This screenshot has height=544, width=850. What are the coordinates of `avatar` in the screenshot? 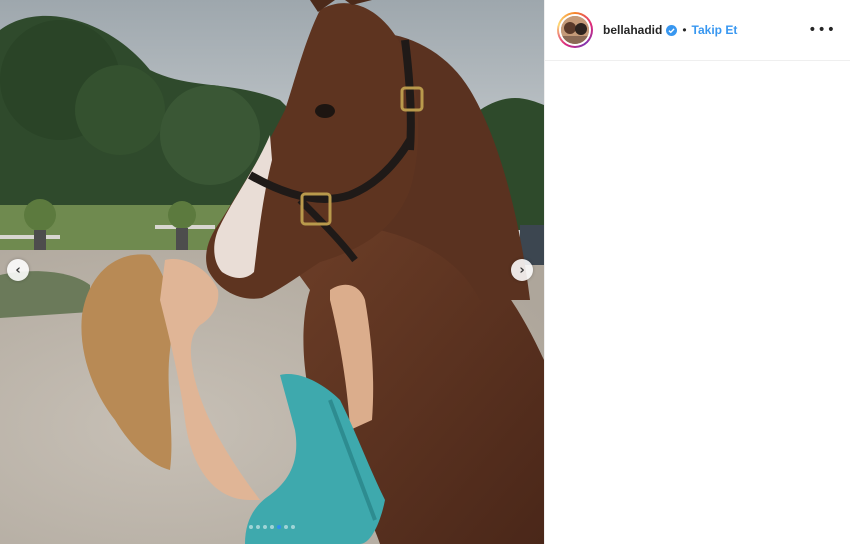 It's located at (575, 30).